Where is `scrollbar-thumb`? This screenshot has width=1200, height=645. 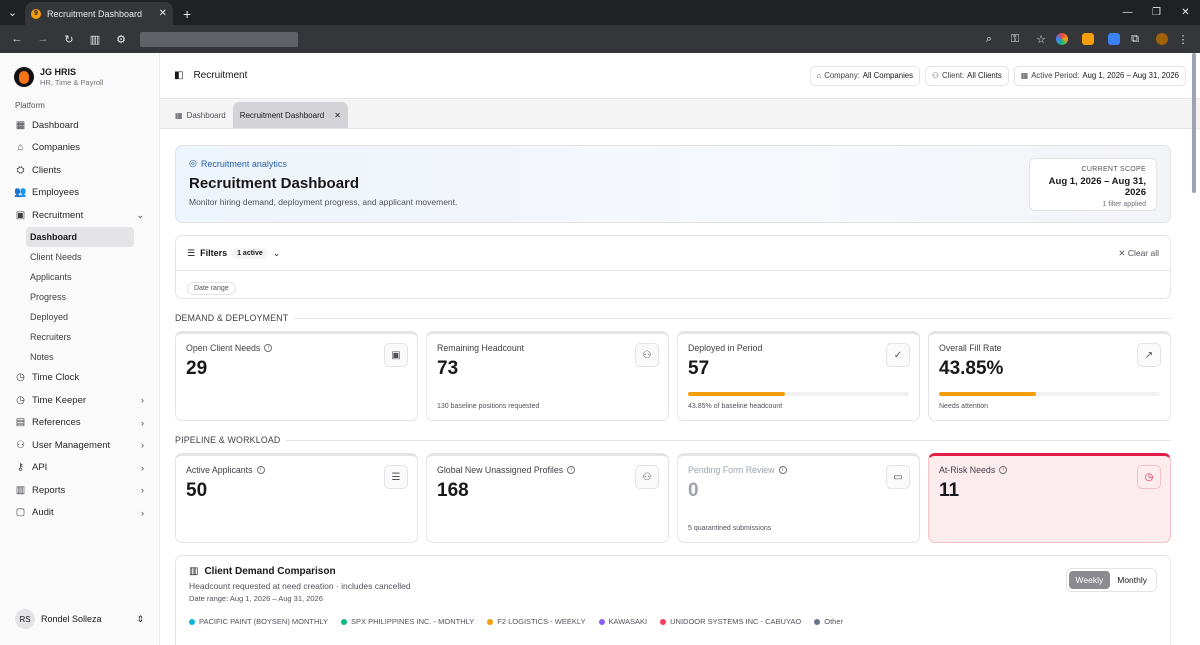 scrollbar-thumb is located at coordinates (1194, 123).